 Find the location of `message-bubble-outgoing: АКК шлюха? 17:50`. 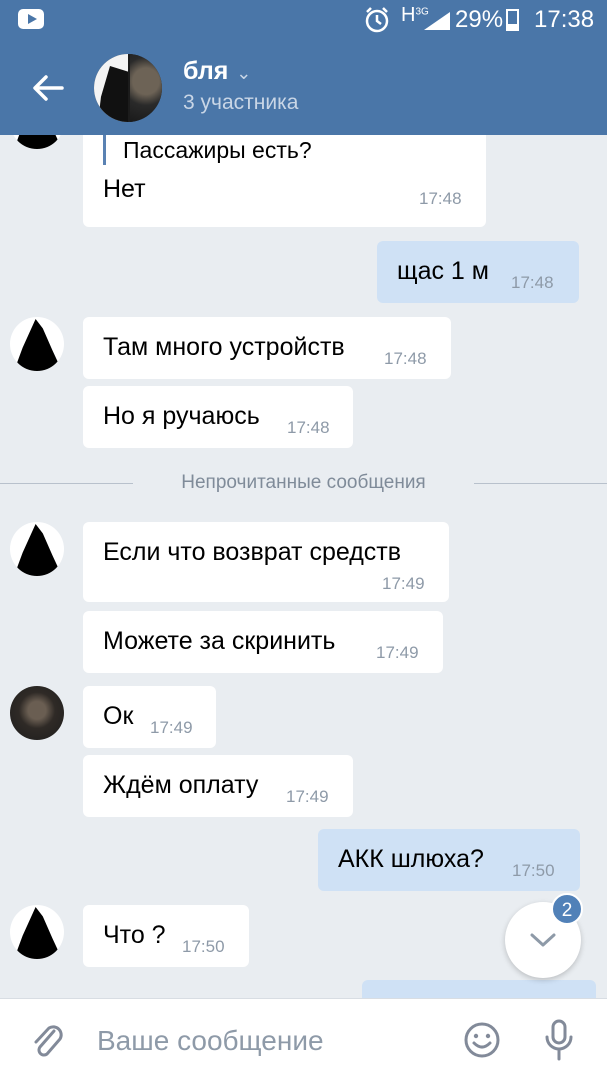

message-bubble-outgoing: АКК шлюха? 17:50 is located at coordinates (449, 860).